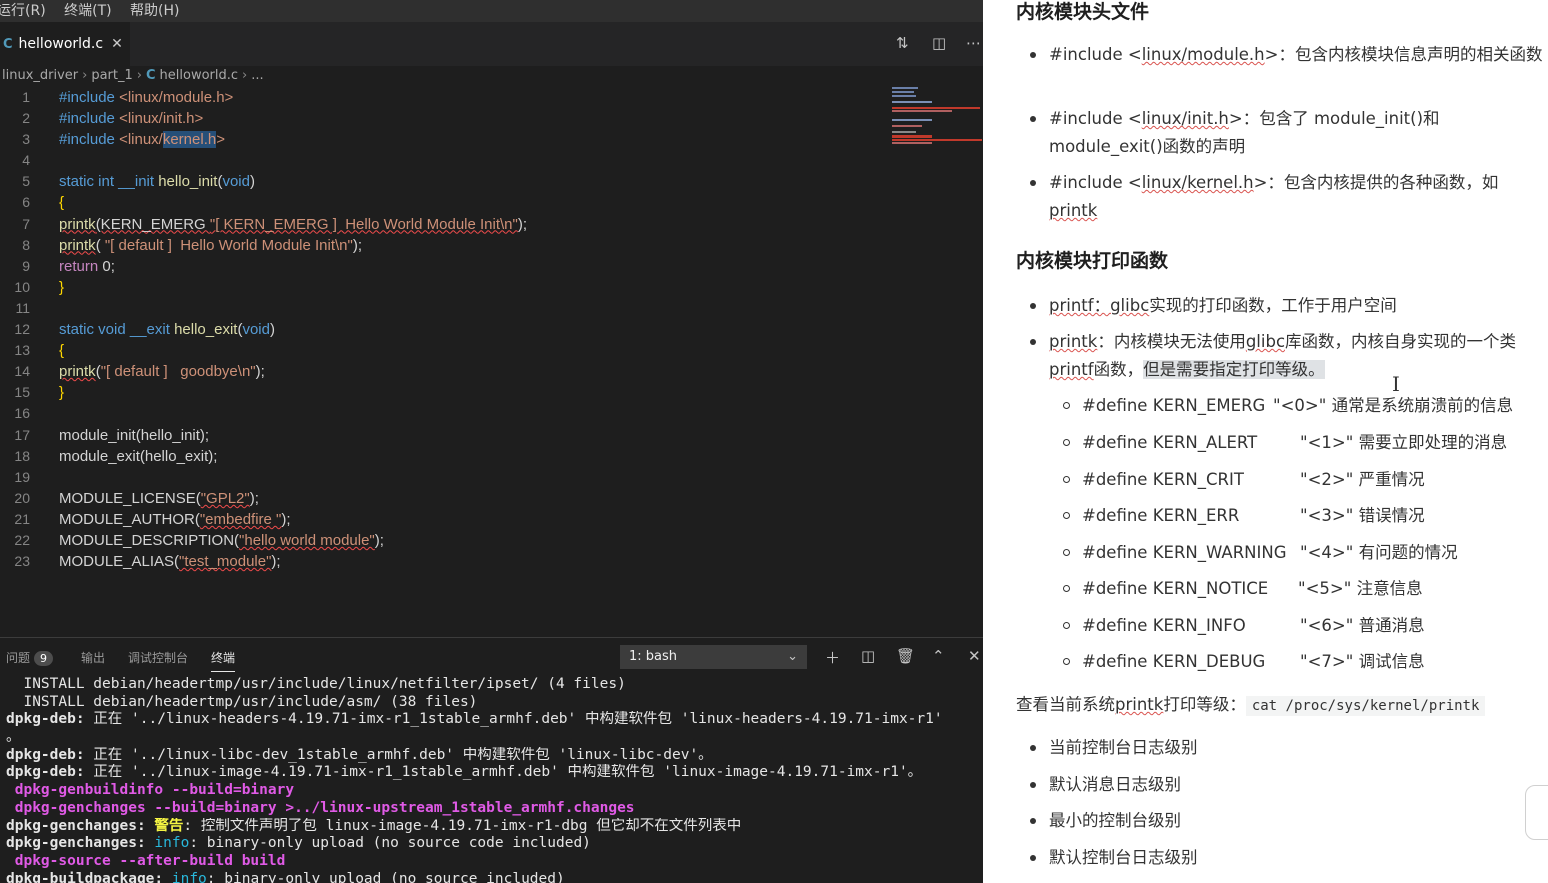 The height and width of the screenshot is (883, 1548). Describe the element at coordinates (111, 75) in the screenshot. I see `breadcrumb-part-1: part_1` at that location.